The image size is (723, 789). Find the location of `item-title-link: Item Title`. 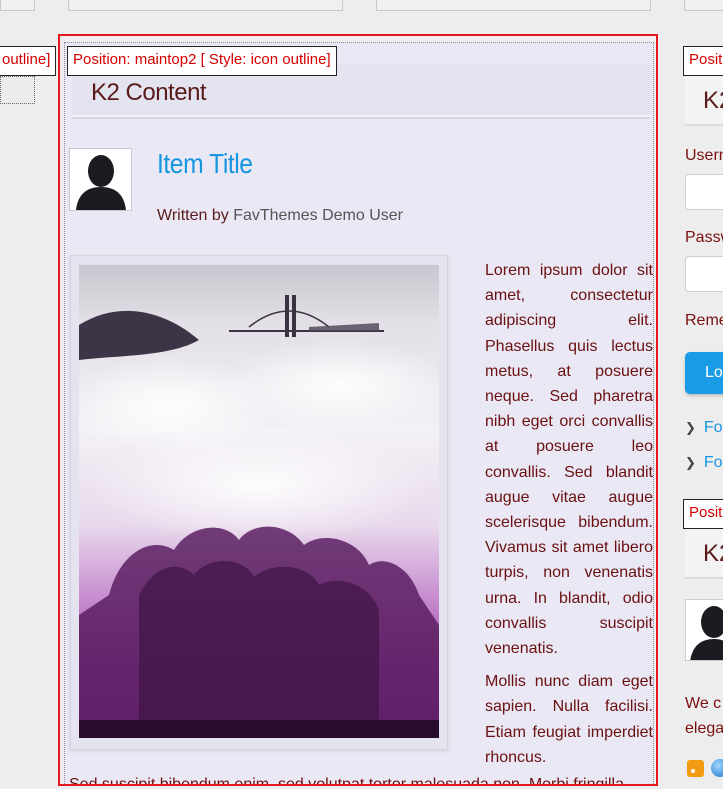

item-title-link: Item Title is located at coordinates (205, 164).